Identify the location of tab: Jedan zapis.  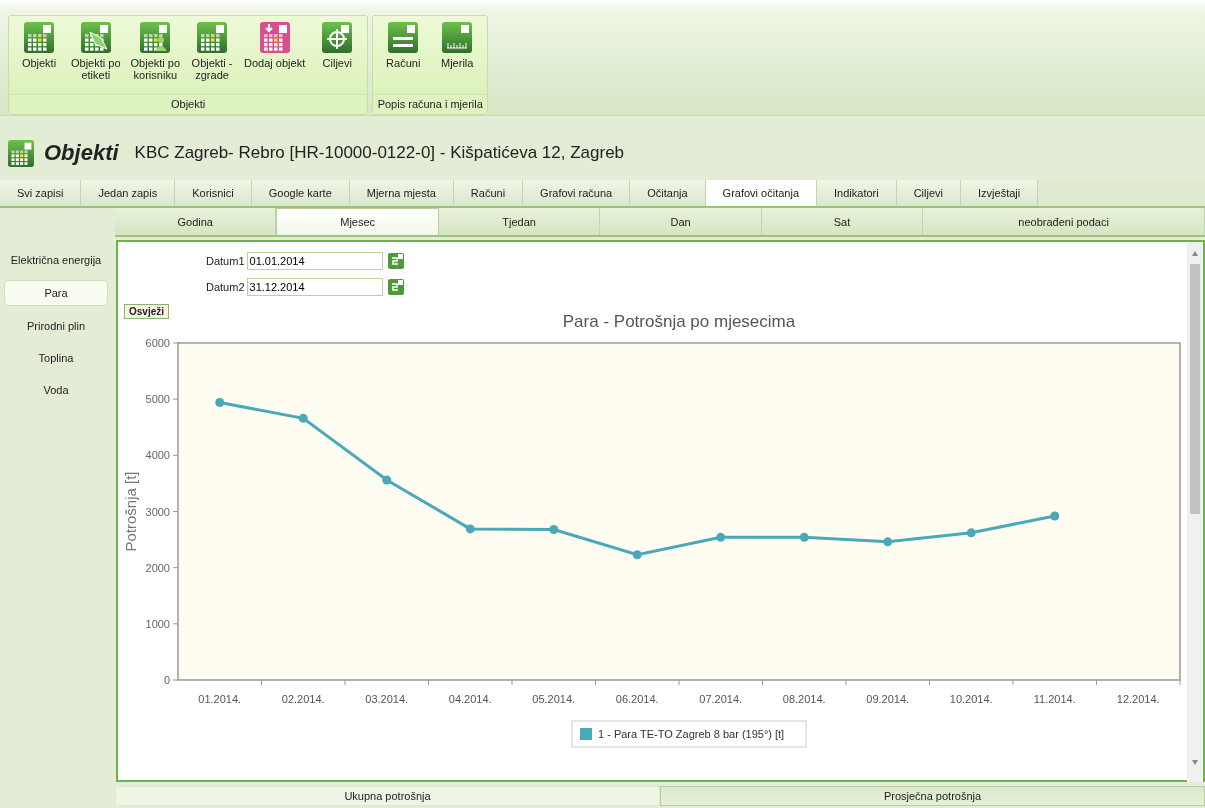
(128, 193).